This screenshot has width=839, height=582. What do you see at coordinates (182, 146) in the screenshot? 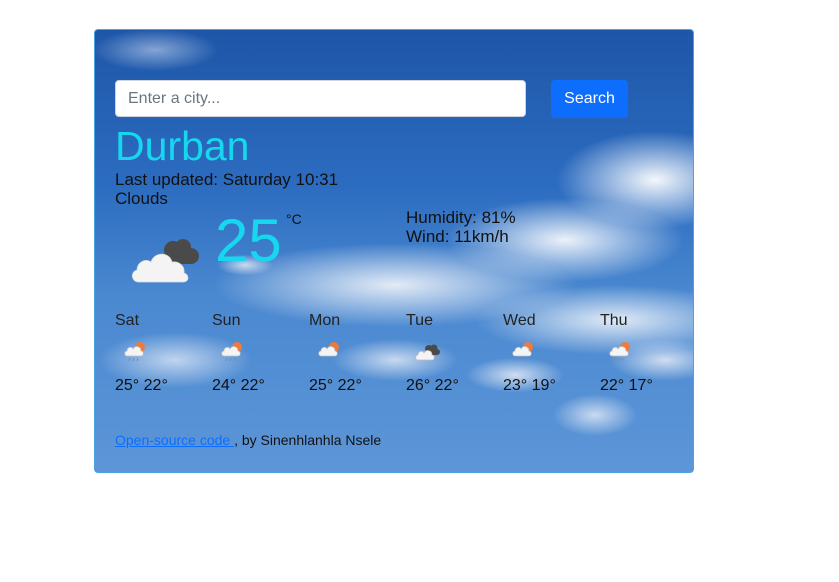
I see `city-name: Durban` at bounding box center [182, 146].